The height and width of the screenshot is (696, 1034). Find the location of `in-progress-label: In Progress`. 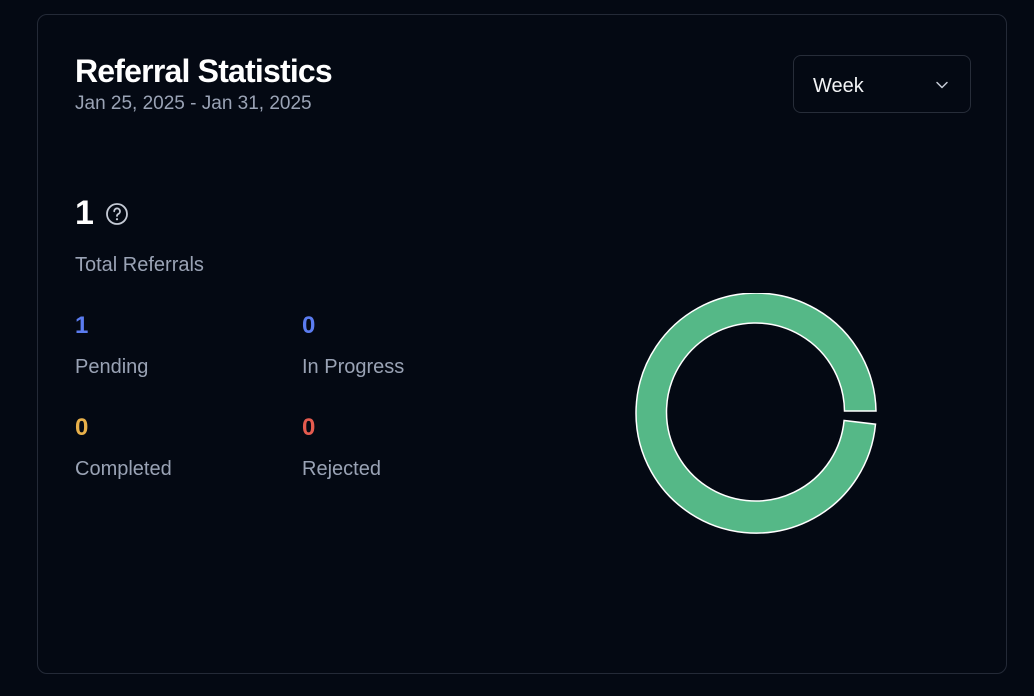

in-progress-label: In Progress is located at coordinates (353, 367).